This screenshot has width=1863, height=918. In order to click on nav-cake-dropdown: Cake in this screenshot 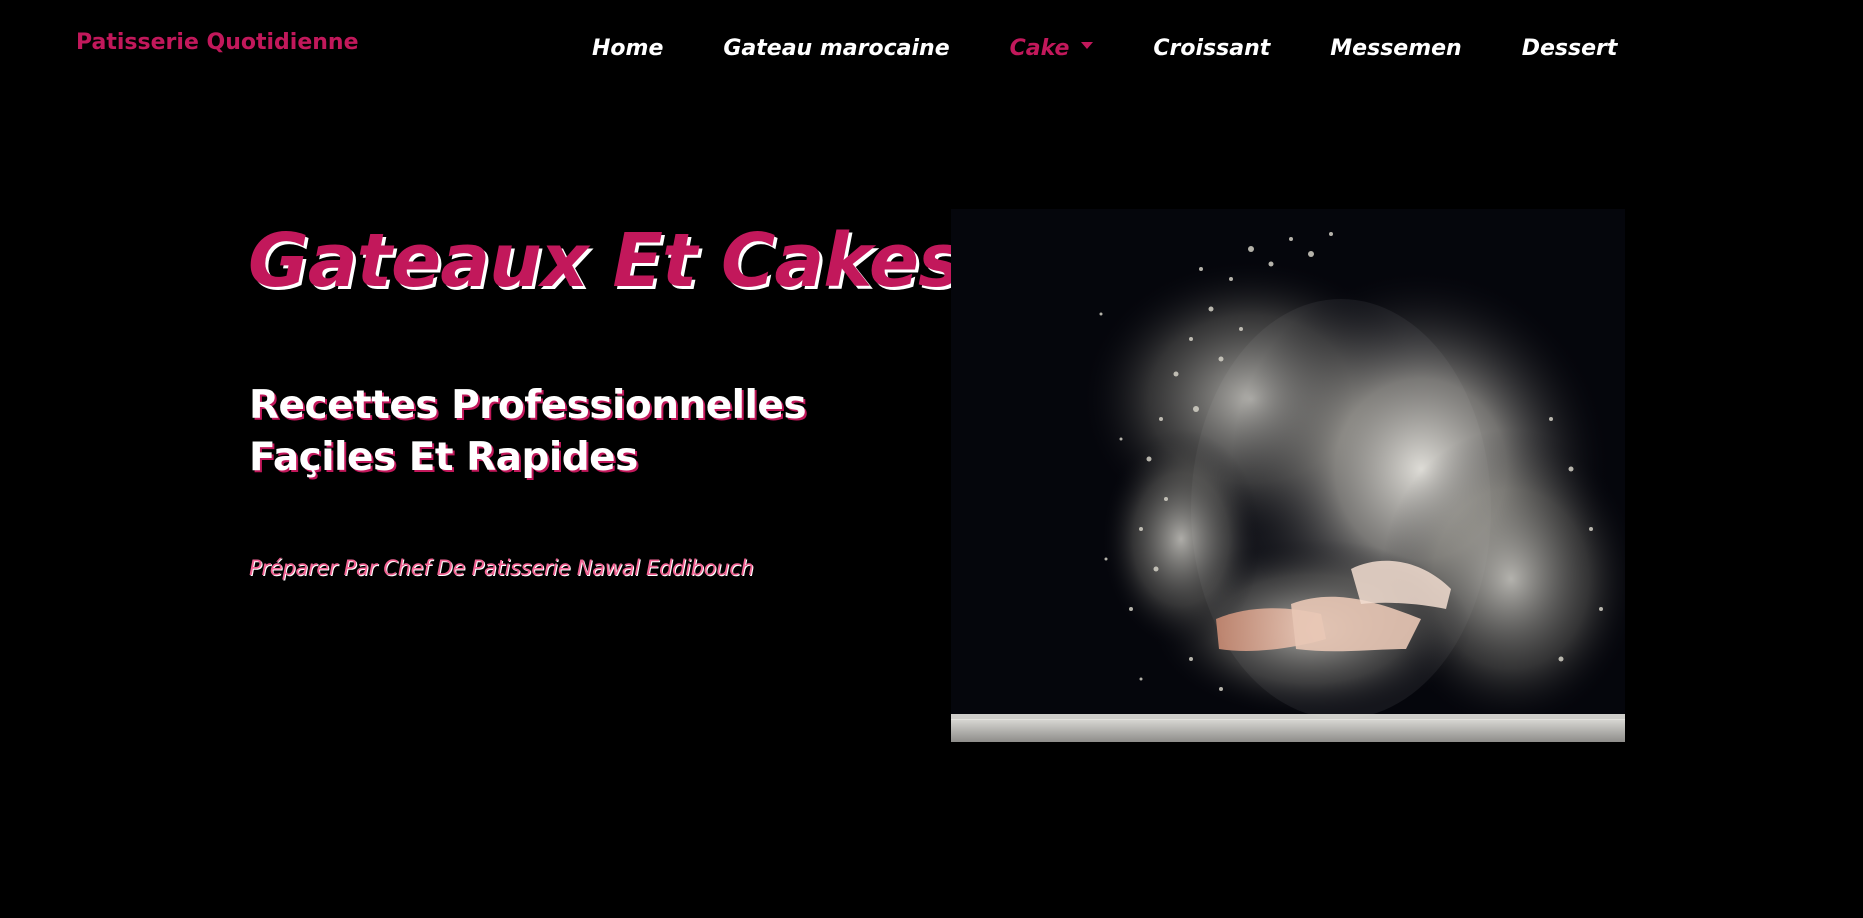, I will do `click(1052, 48)`.